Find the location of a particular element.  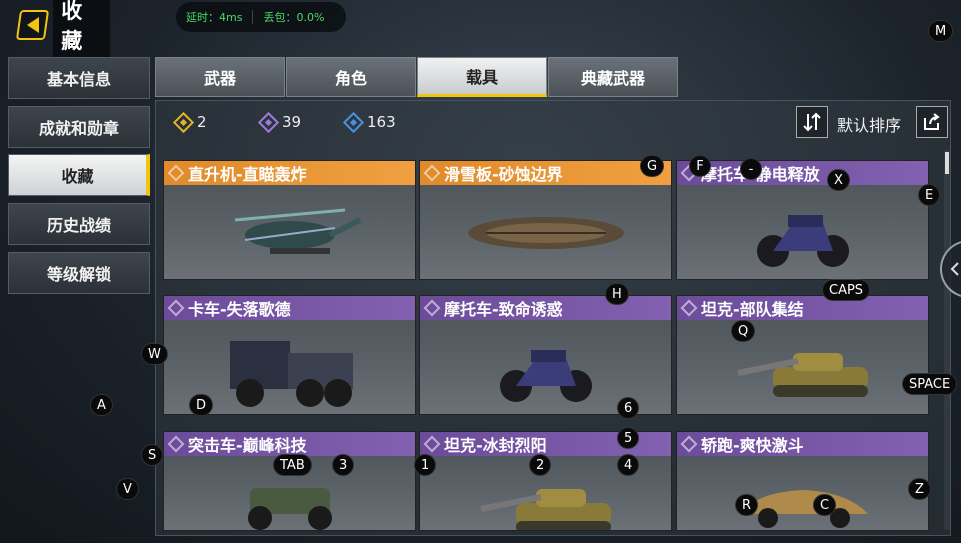

page-title: 收藏 is located at coordinates (81, 28).